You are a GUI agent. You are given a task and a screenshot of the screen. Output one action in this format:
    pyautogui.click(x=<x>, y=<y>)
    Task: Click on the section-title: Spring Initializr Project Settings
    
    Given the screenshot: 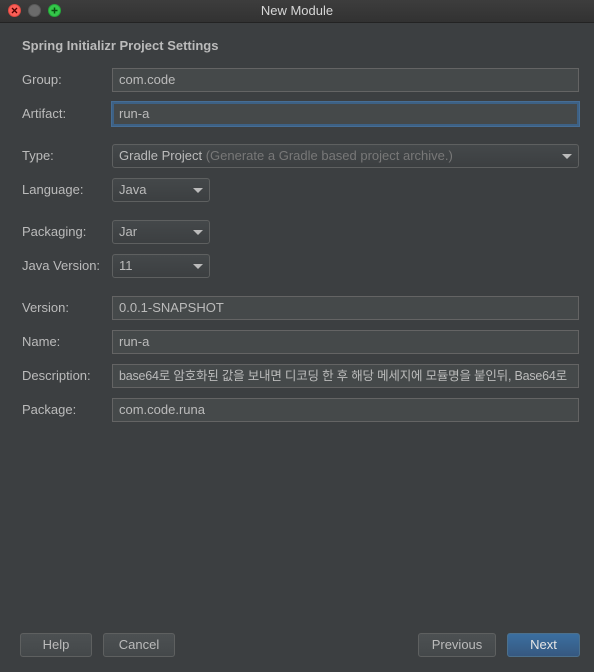 What is the action you would take?
    pyautogui.click(x=120, y=45)
    